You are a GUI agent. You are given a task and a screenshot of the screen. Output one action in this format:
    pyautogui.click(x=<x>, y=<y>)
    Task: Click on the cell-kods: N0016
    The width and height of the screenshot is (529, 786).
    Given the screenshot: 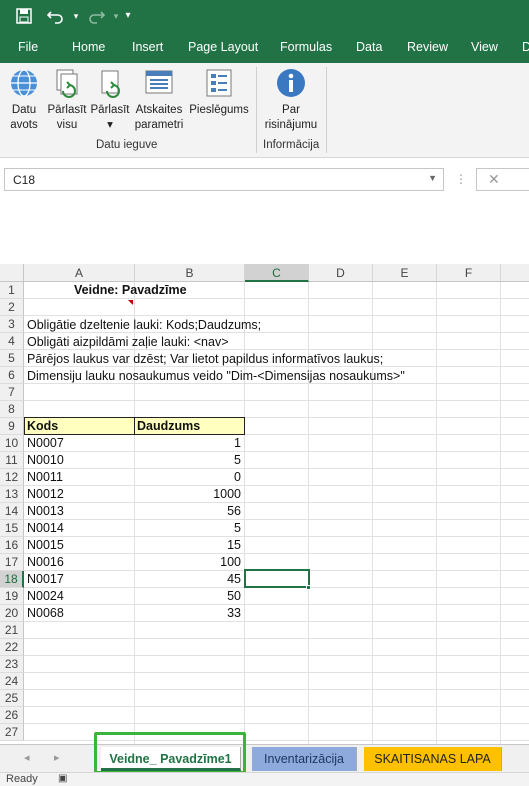 What is the action you would take?
    pyautogui.click(x=45, y=562)
    